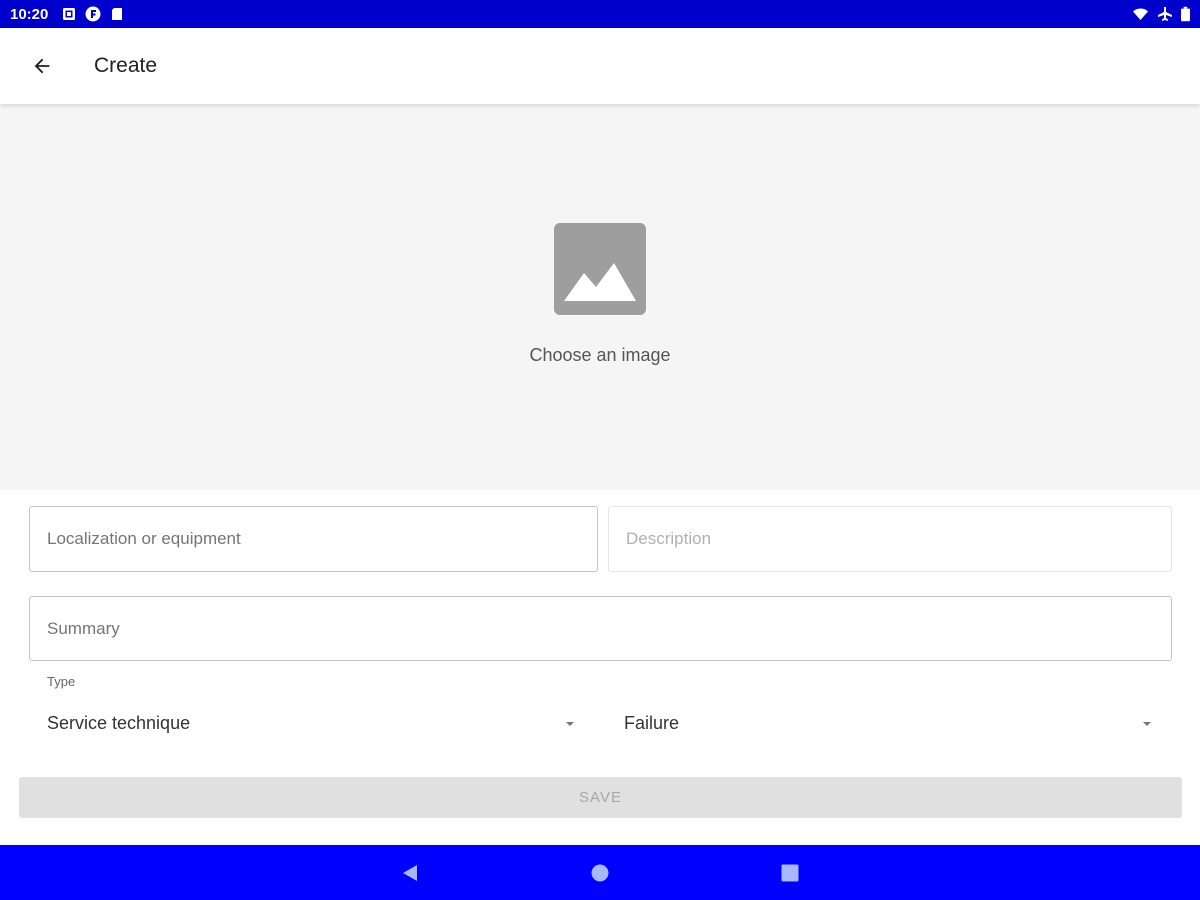  I want to click on image-icon, so click(600, 268).